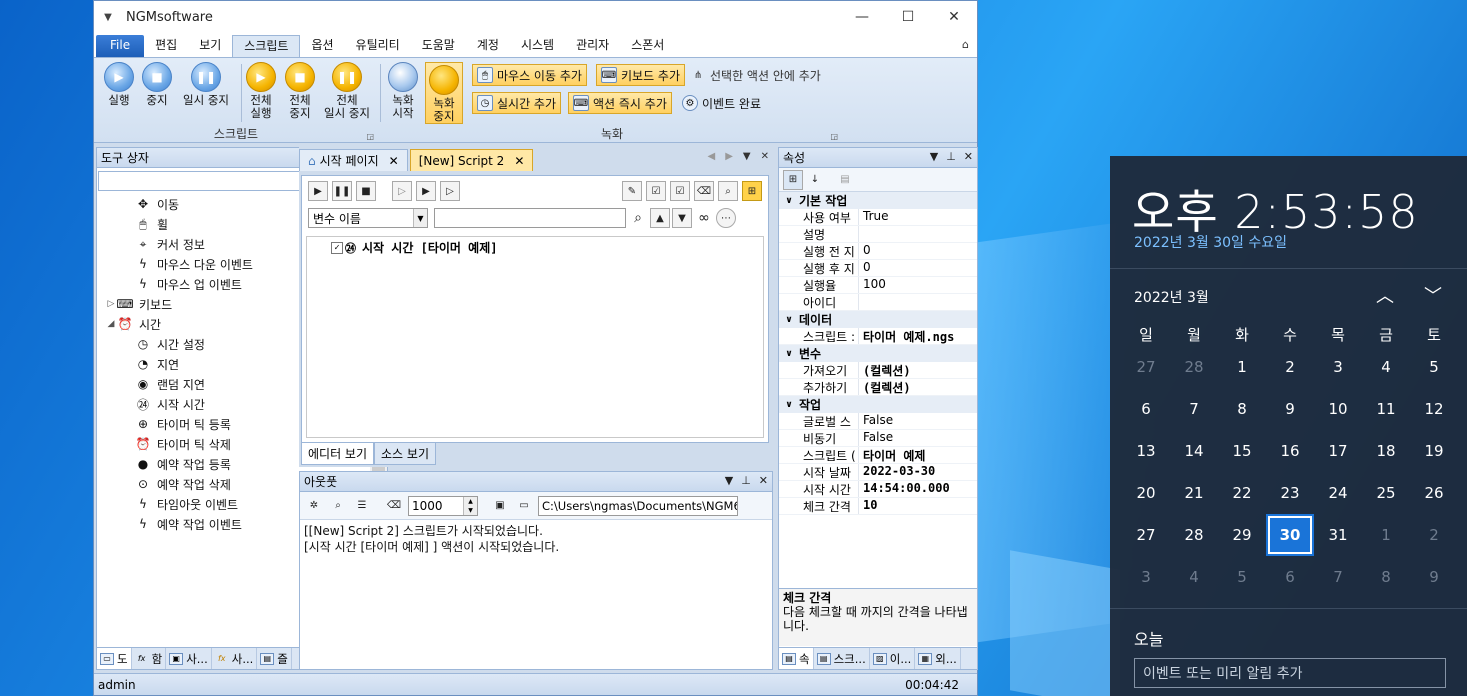 Image resolution: width=1467 pixels, height=696 pixels. Describe the element at coordinates (918, 251) in the screenshot. I see `property-value: 0` at that location.